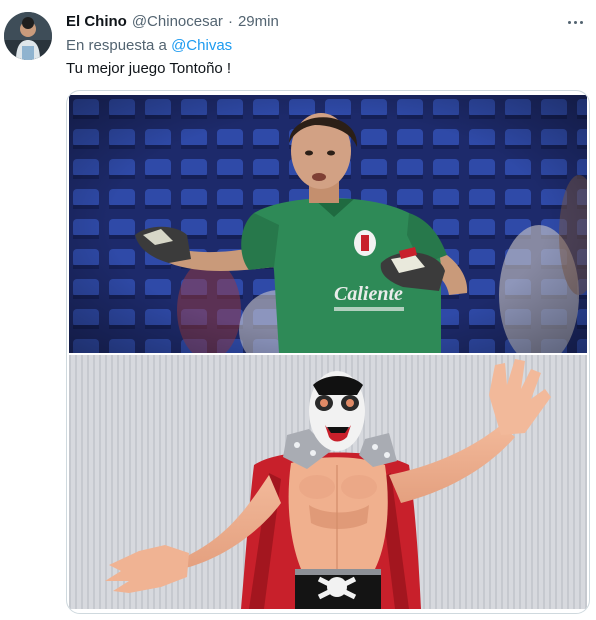  Describe the element at coordinates (201, 45) in the screenshot. I see `reply-mention-link: @Chivas` at that location.